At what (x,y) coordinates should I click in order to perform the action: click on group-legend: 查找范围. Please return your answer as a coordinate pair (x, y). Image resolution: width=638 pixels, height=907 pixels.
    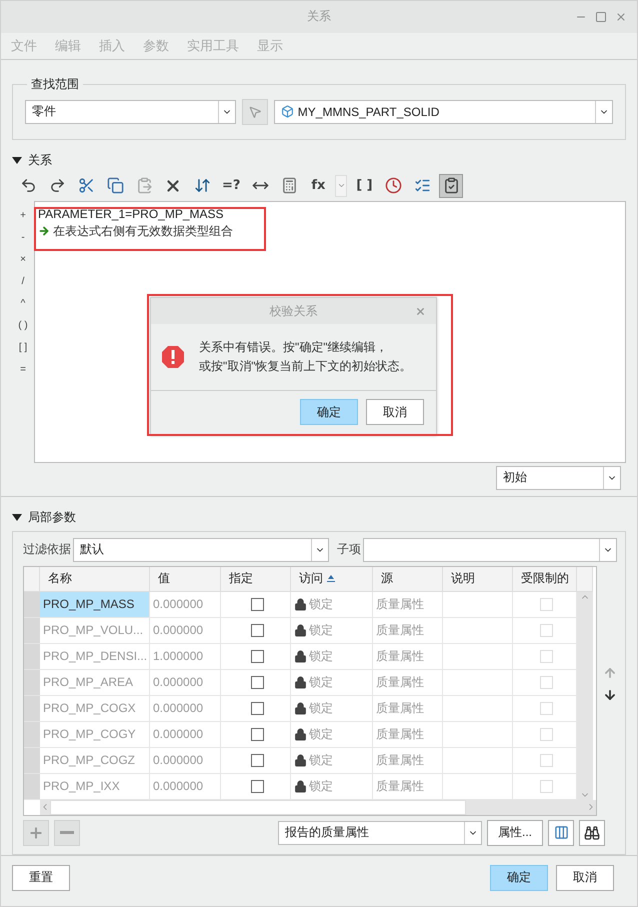
    Looking at the image, I should click on (55, 84).